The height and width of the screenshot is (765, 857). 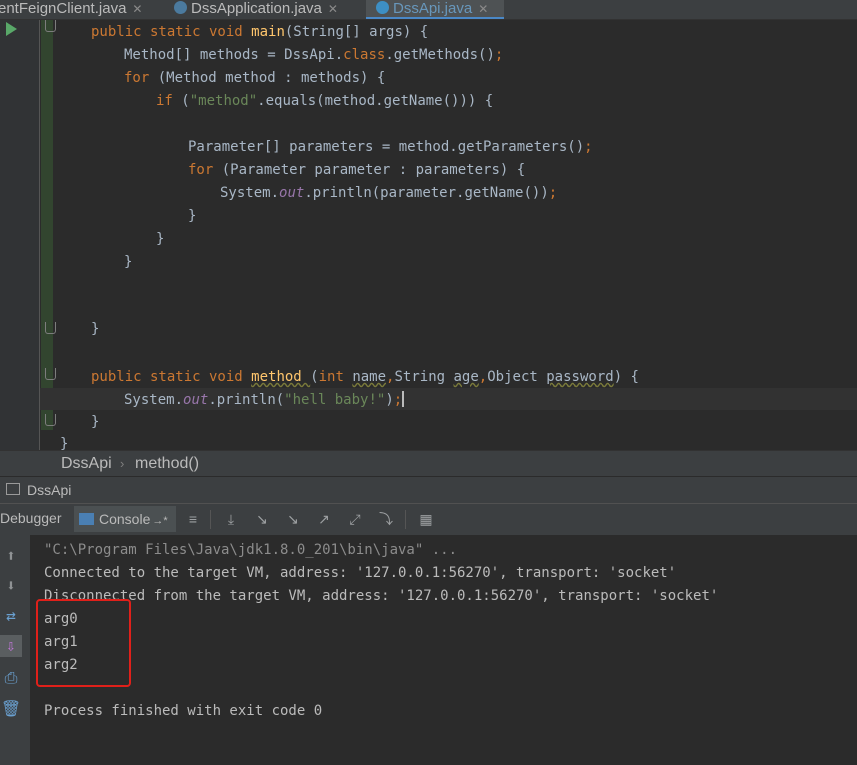 I want to click on run-icon, so click(x=11, y=29).